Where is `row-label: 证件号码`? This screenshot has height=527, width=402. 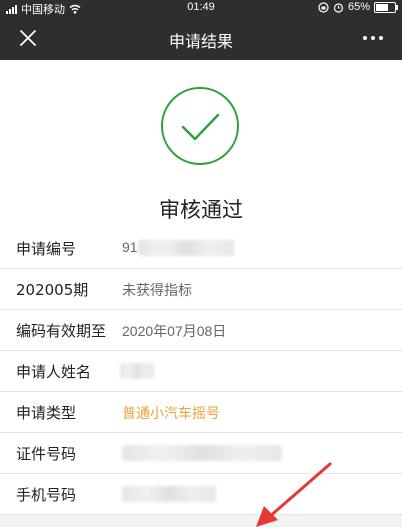
row-label: 证件号码 is located at coordinates (46, 454).